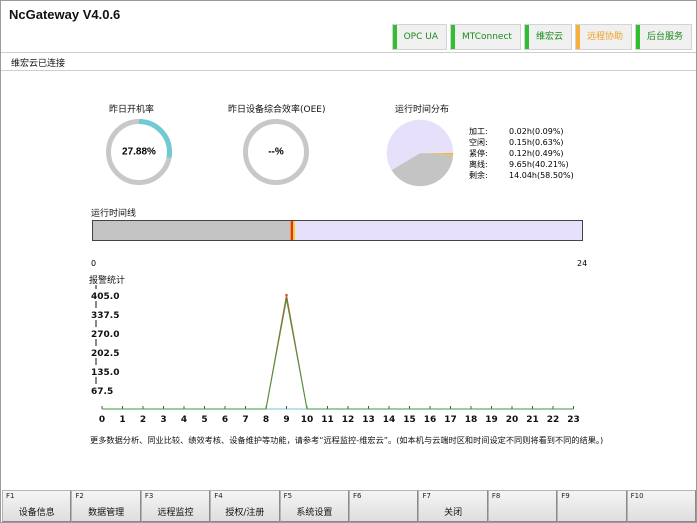  What do you see at coordinates (522, 506) in the screenshot?
I see `fkey-f8: F8` at bounding box center [522, 506].